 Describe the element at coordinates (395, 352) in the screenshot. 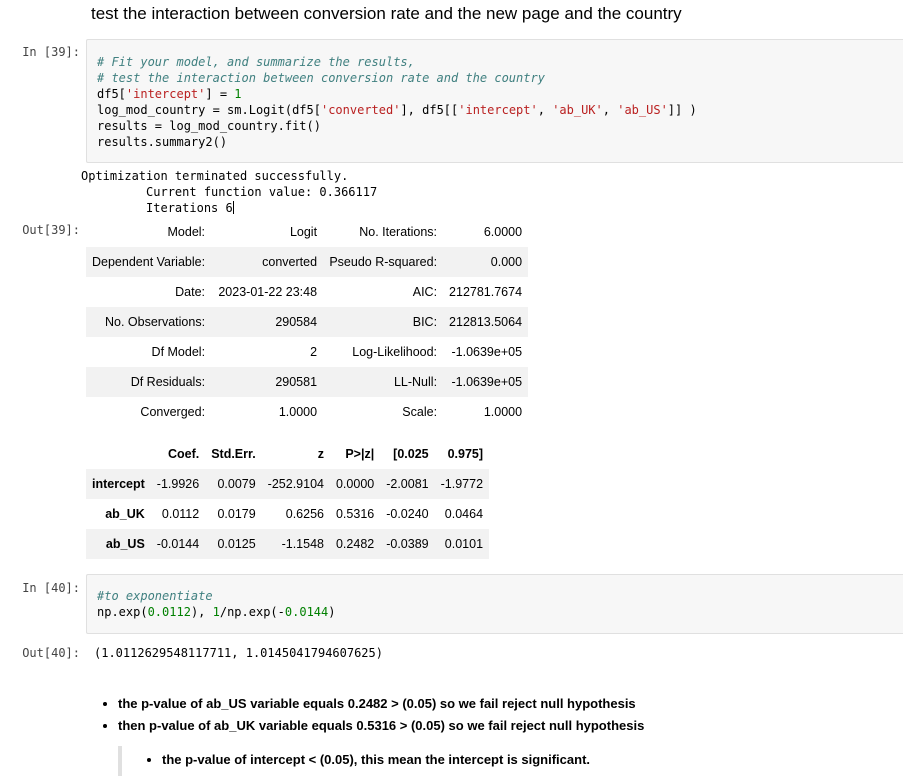

I see `table-cell: Log-Likelihood:` at that location.